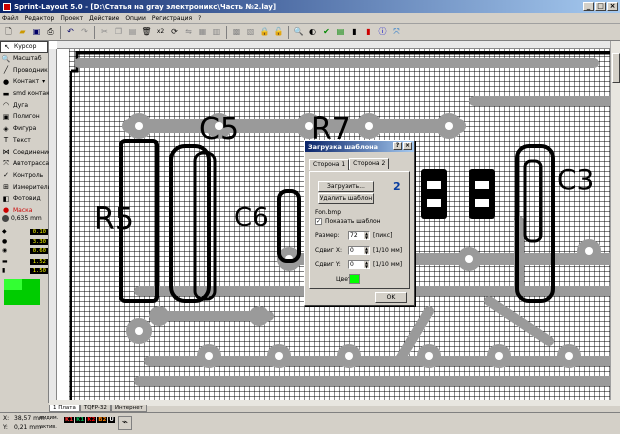  Describe the element at coordinates (25, 218) in the screenshot. I see `track-width: 0,635 mm` at that location.